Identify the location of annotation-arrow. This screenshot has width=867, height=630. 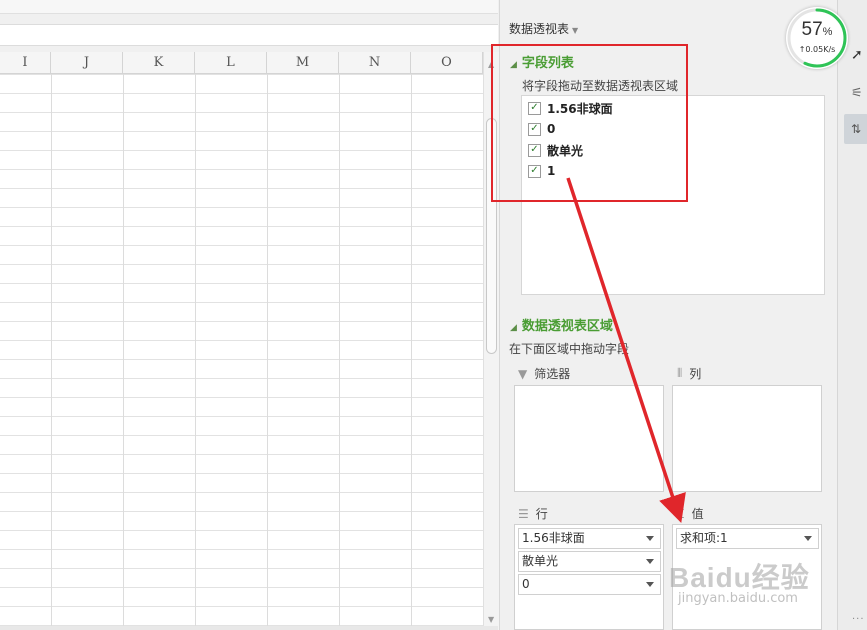
(626, 350).